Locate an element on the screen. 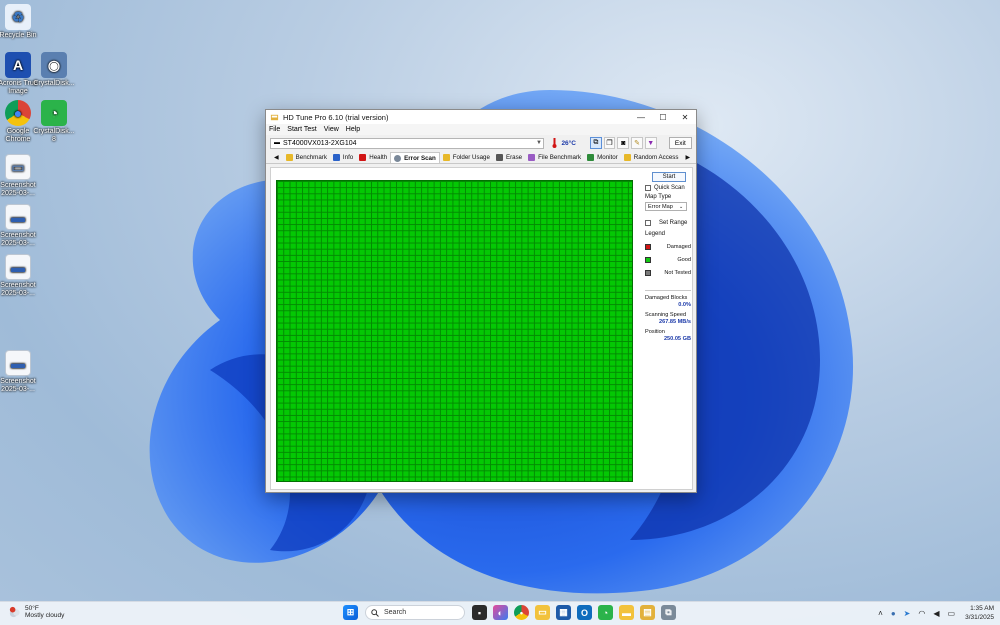  menu-start-test: Start Test is located at coordinates (301, 129).